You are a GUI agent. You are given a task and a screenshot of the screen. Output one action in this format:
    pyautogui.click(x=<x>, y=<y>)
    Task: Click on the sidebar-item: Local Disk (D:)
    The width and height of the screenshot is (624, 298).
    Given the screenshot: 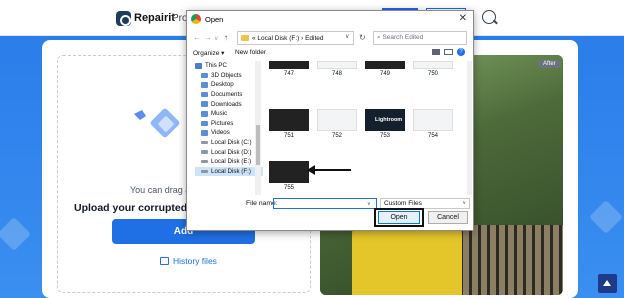 What is the action you would take?
    pyautogui.click(x=229, y=152)
    